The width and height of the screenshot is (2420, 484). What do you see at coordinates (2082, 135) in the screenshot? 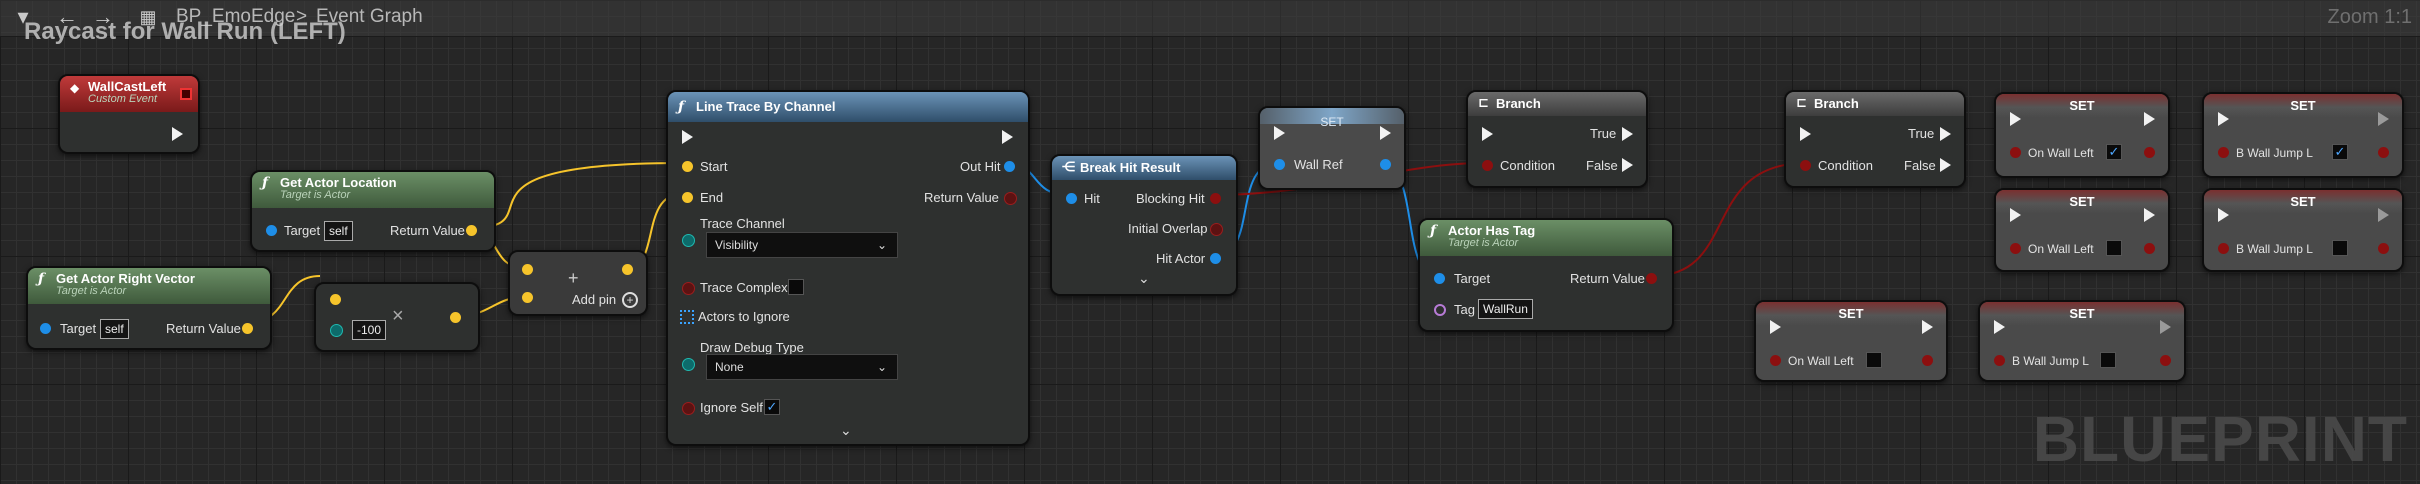
I see `set-on-wall-left-node-1: SET On Wall Left ✓` at bounding box center [2082, 135].